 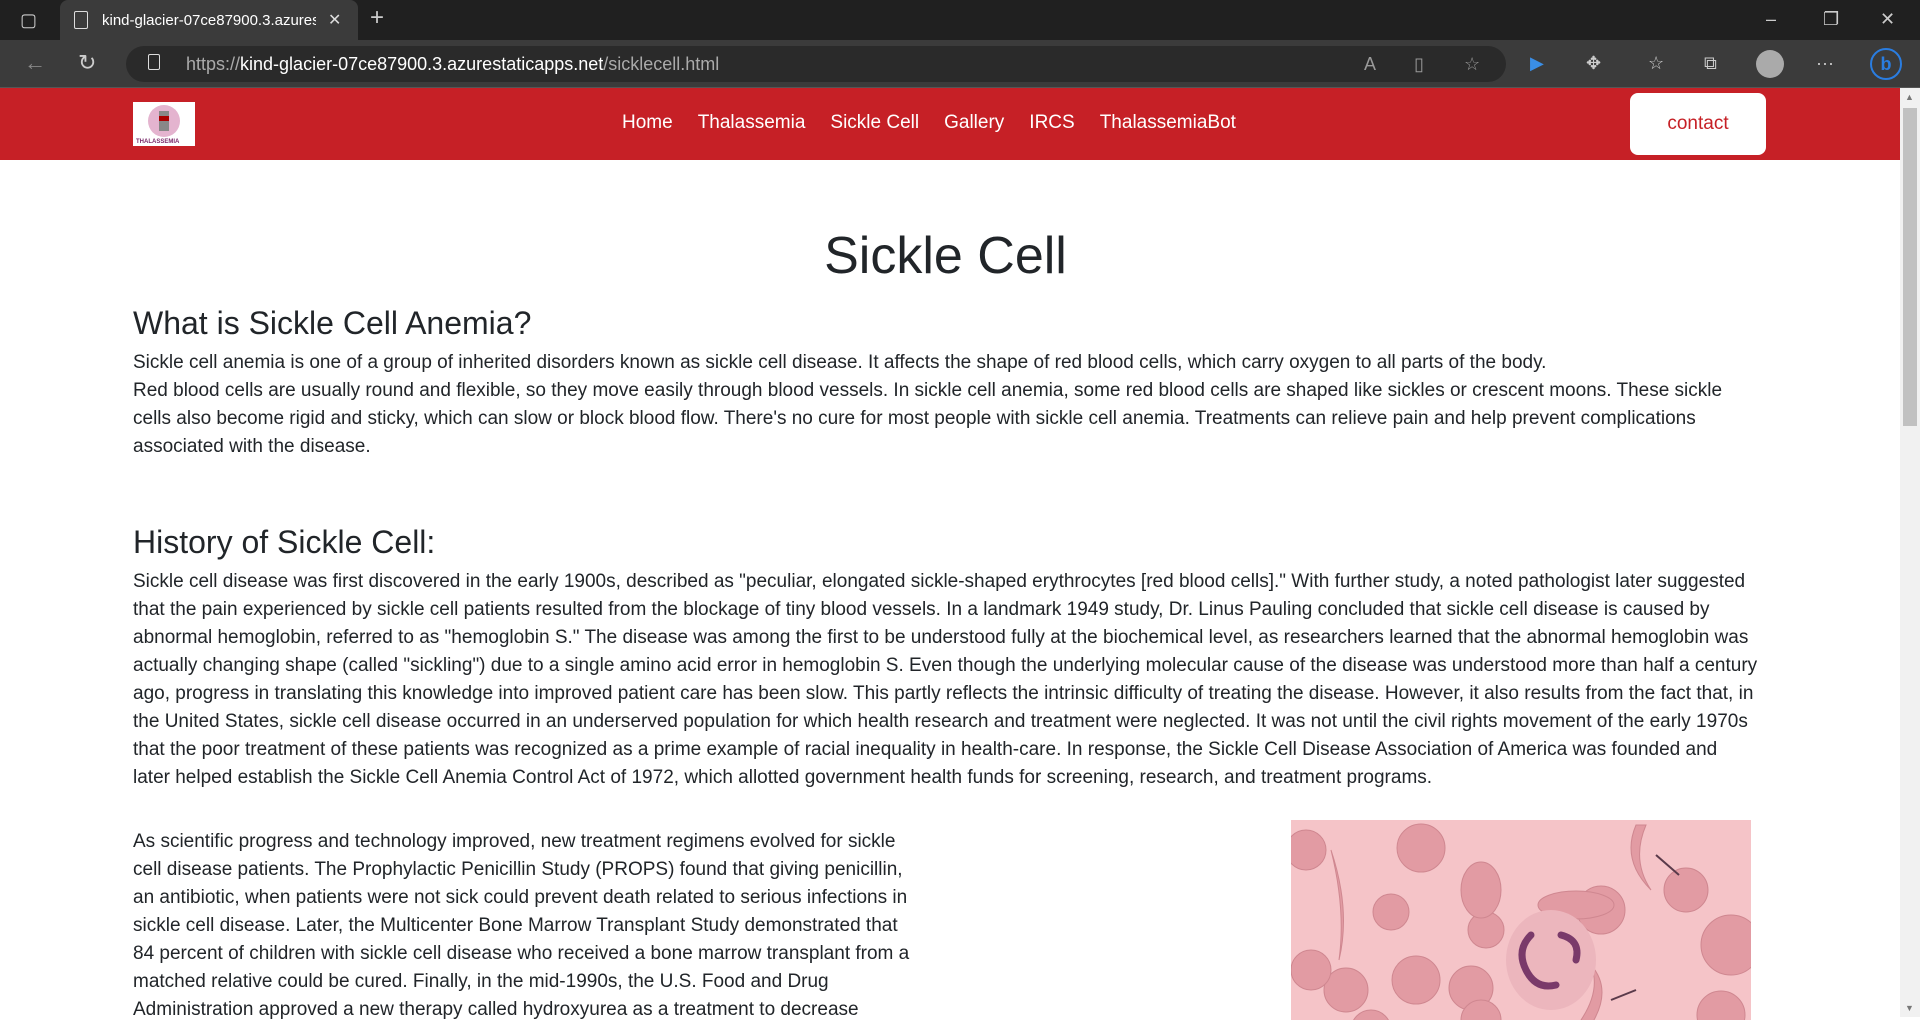 I want to click on sickle-cell-micrograph, so click(x=1521, y=920).